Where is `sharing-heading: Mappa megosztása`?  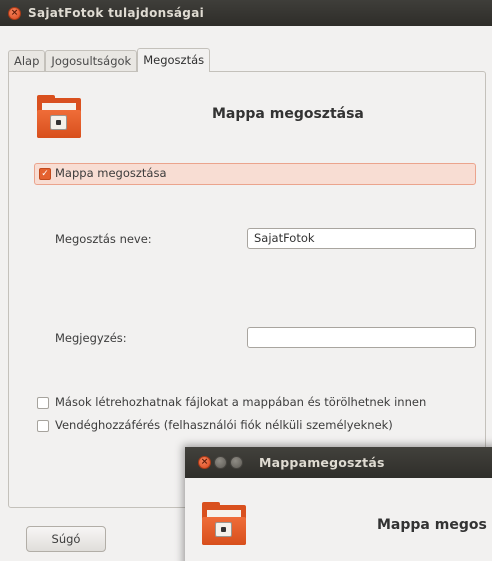
sharing-heading: Mappa megosztása is located at coordinates (288, 114).